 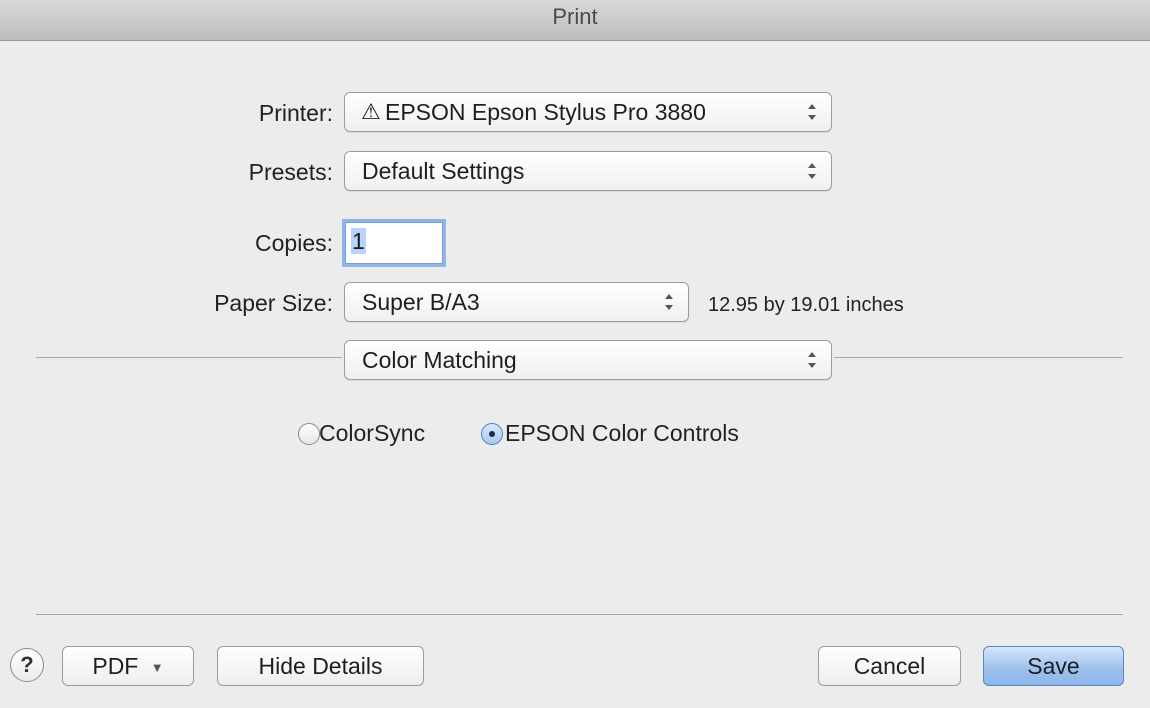 What do you see at coordinates (806, 305) in the screenshot?
I see `paper-dimensions: 12.95 by 19.01 inches` at bounding box center [806, 305].